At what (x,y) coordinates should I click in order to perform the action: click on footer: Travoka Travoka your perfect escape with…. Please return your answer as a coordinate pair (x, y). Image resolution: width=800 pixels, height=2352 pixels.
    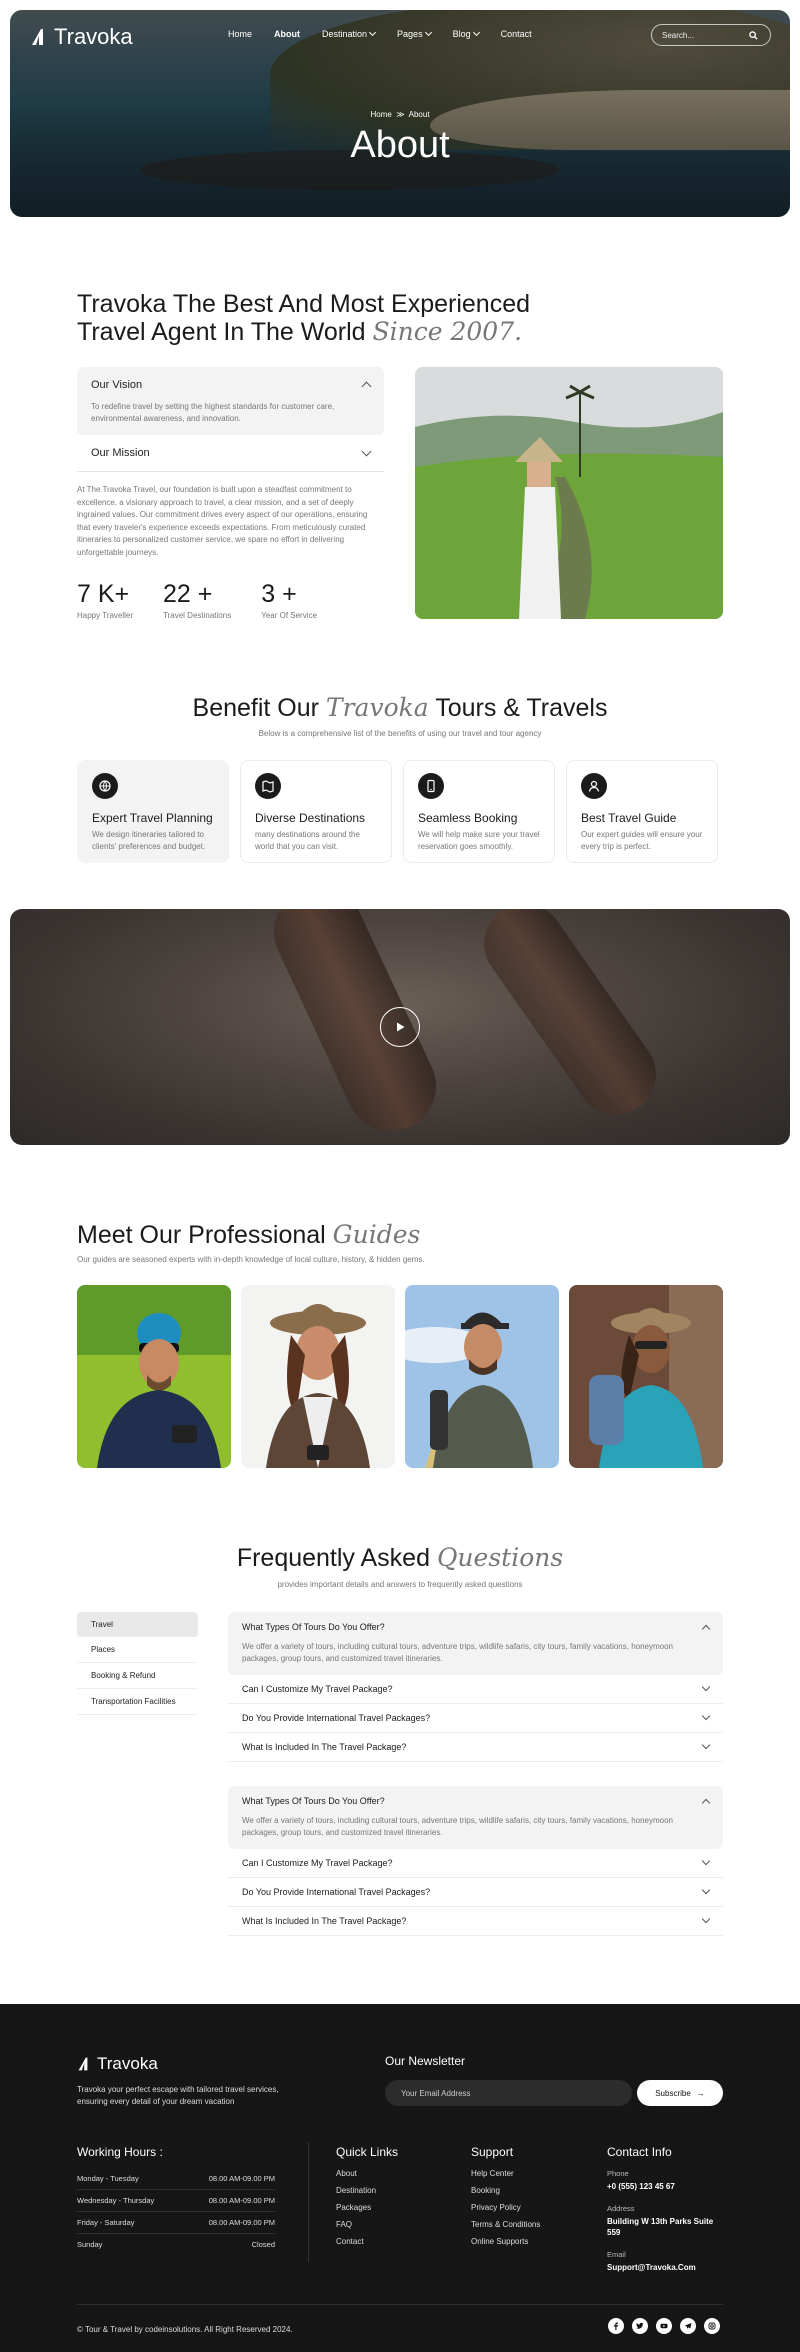
    Looking at the image, I should click on (400, 2178).